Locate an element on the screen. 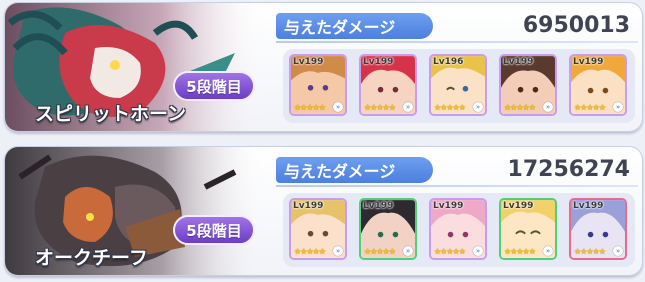 This screenshot has width=645, height=282. unit-level: Lv196 is located at coordinates (448, 62).